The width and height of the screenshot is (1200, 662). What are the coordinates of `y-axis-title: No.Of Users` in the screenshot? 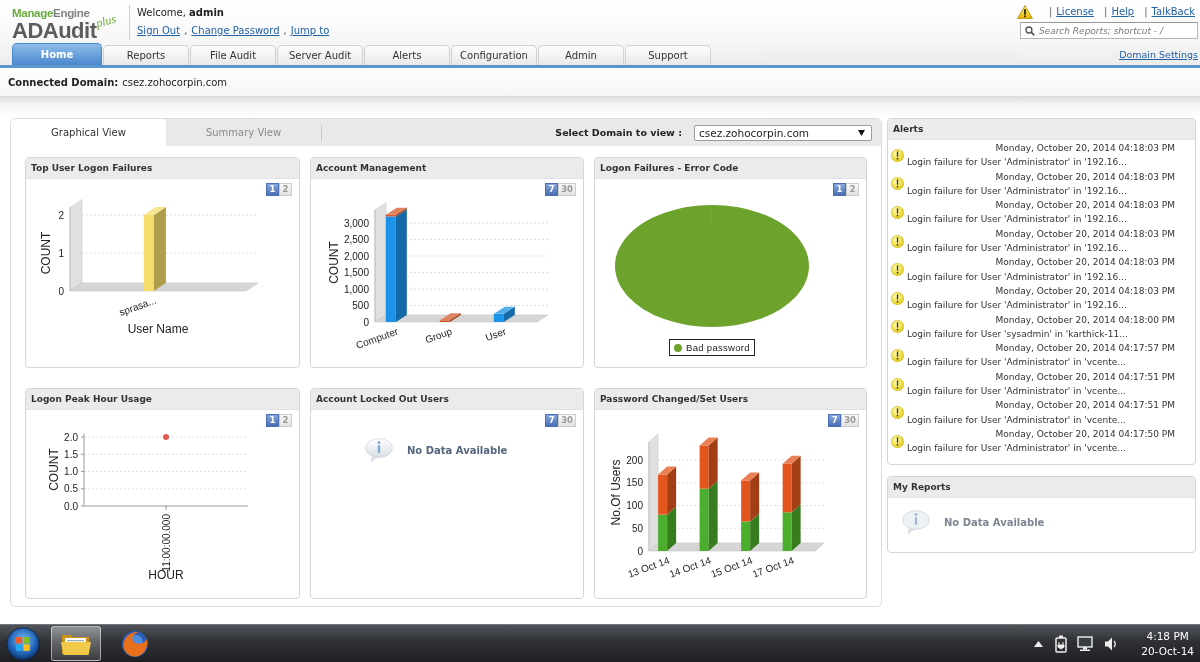 It's located at (616, 492).